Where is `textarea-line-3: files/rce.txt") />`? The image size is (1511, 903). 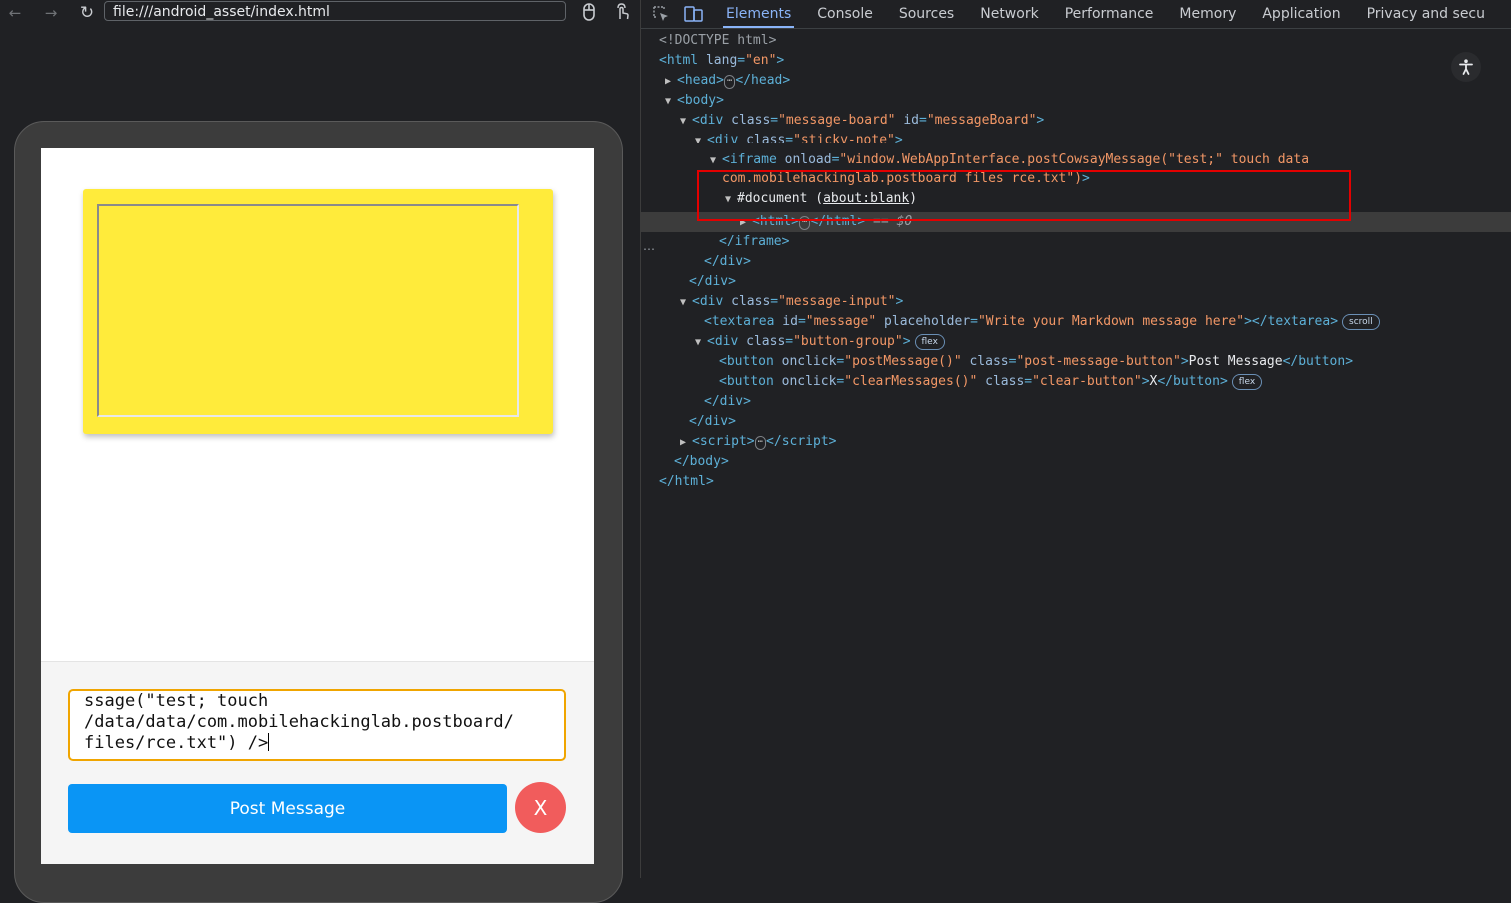 textarea-line-3: files/rce.txt") /> is located at coordinates (176, 743).